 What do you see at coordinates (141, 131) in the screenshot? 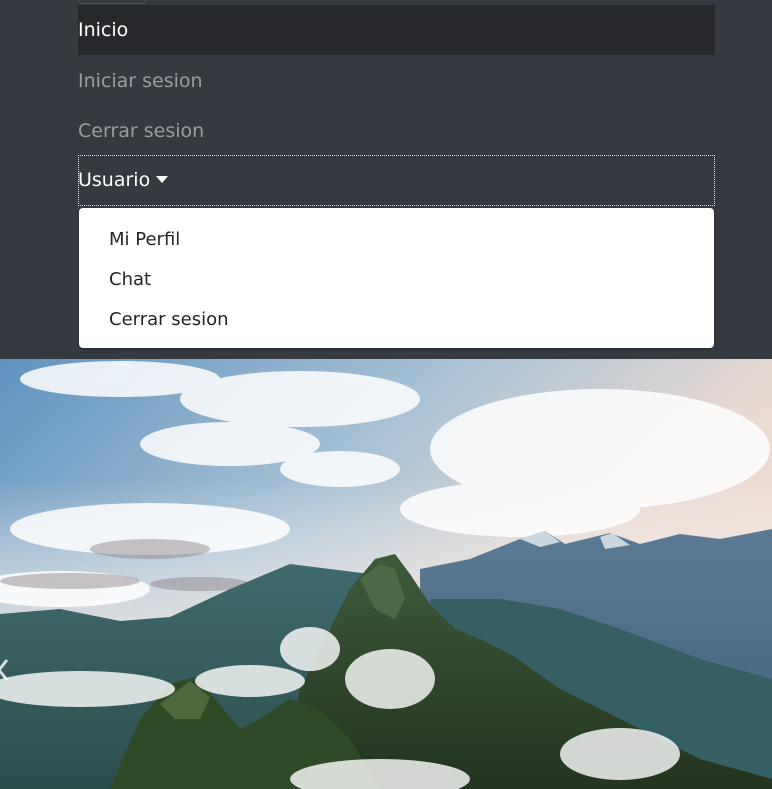
I see `nav-link-cerrar-sesion-label: Cerrar sesion` at bounding box center [141, 131].